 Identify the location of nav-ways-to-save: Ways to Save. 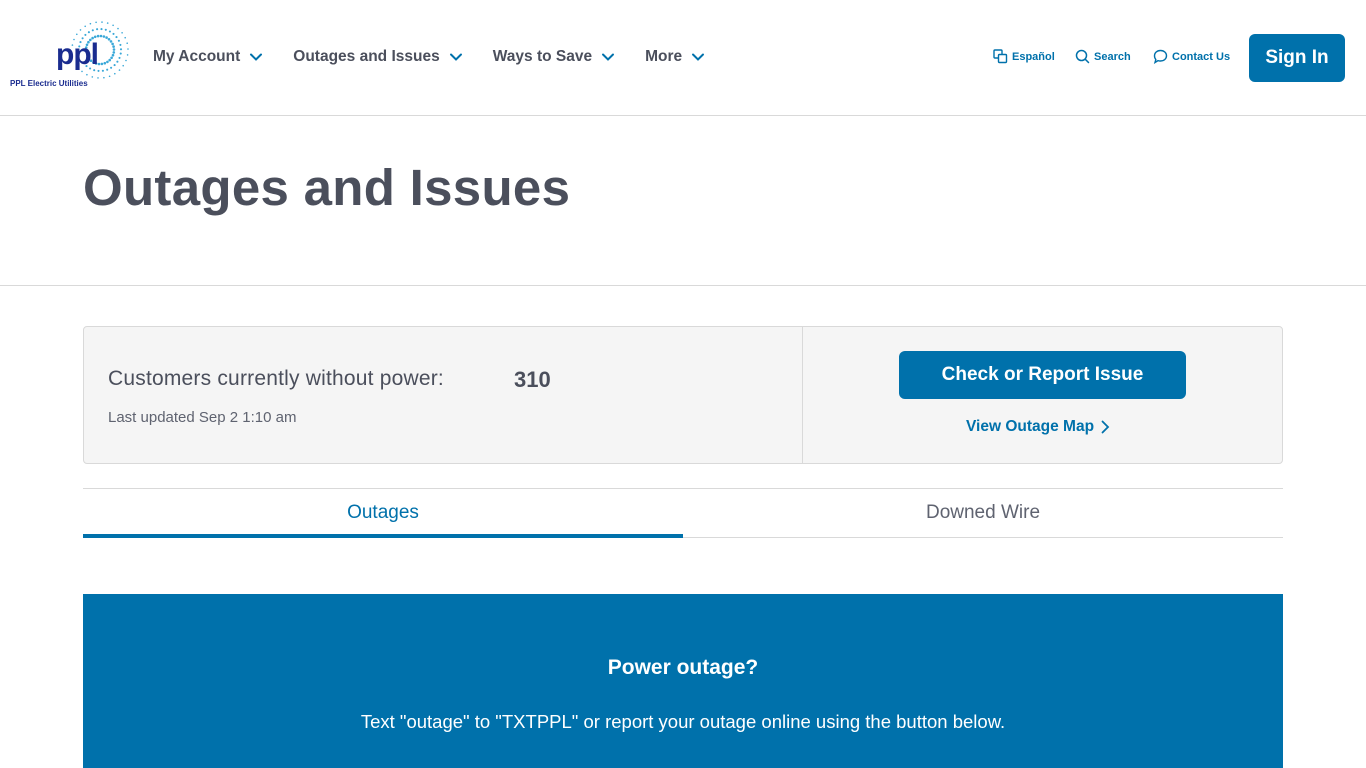
(554, 57).